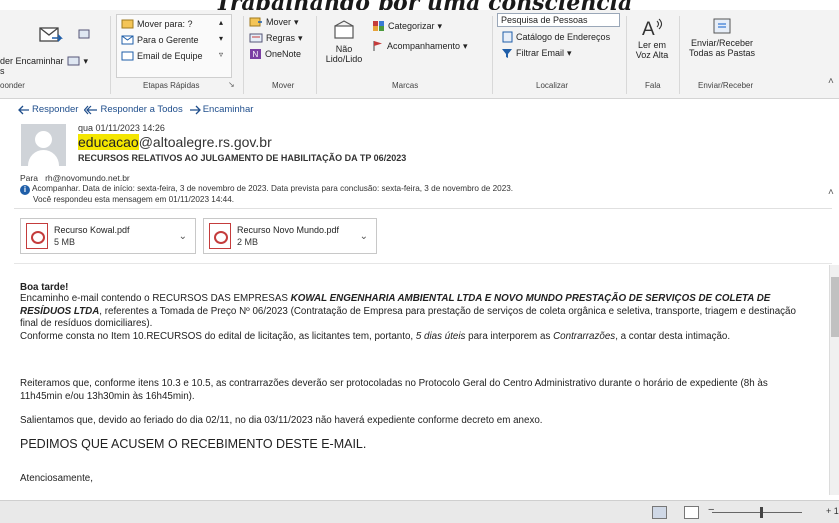 This screenshot has height=523, width=839. Describe the element at coordinates (171, 85) in the screenshot. I see `quicksteps-group-label: Etapas Rápidas` at that location.